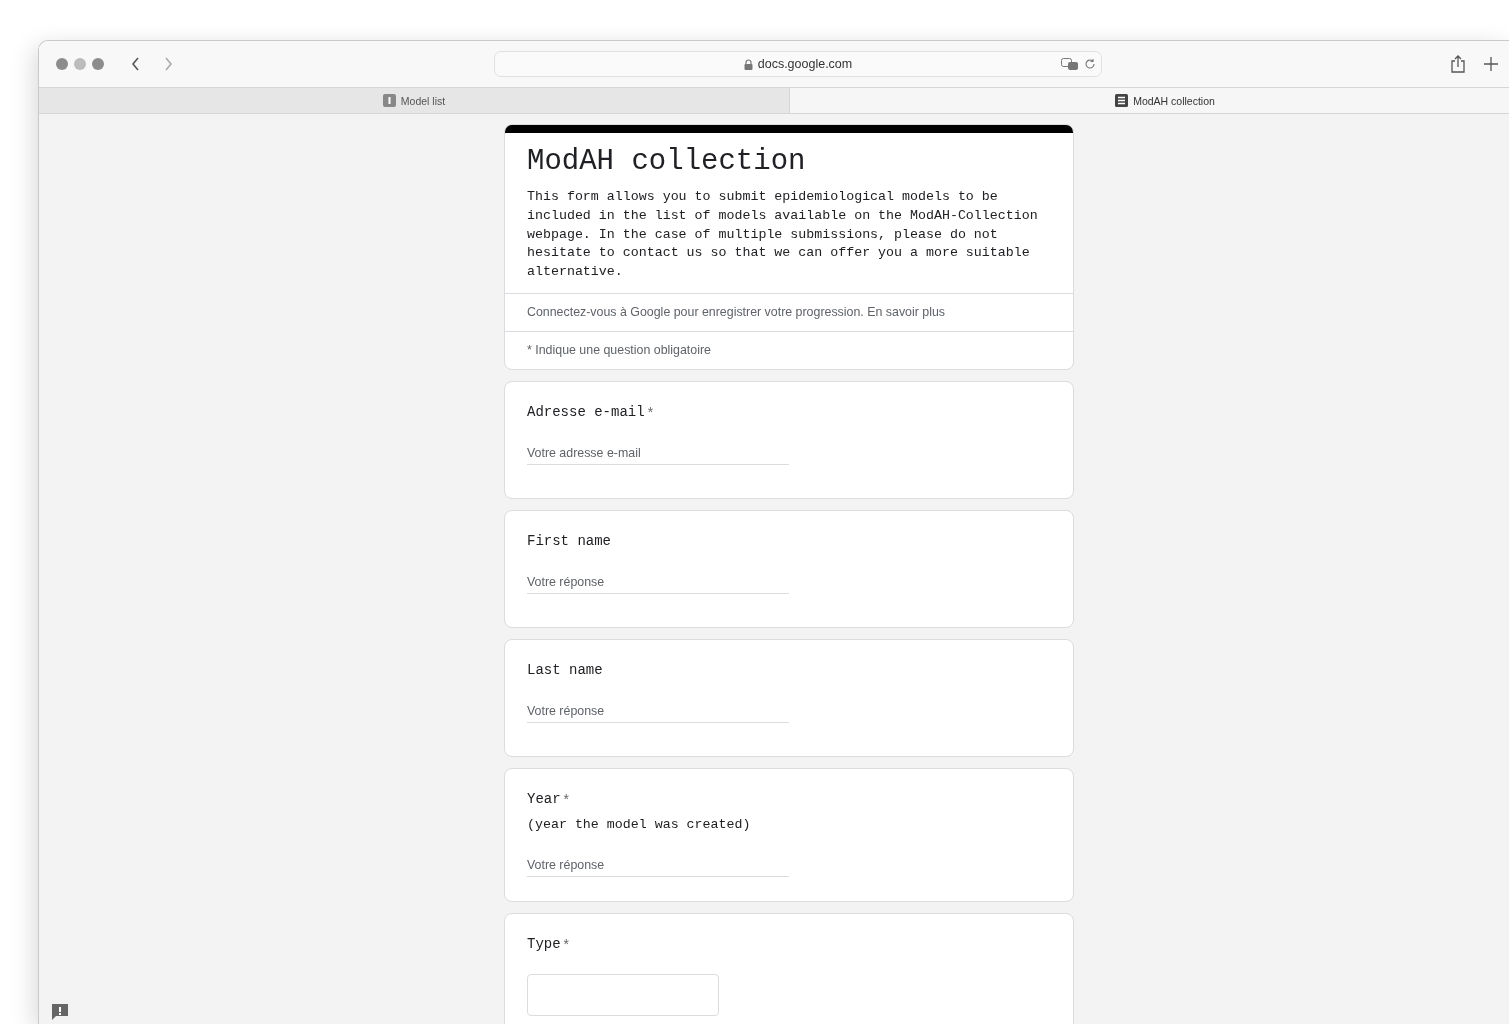 Image resolution: width=1509 pixels, height=1024 pixels. I want to click on translate-icon, so click(1070, 64).